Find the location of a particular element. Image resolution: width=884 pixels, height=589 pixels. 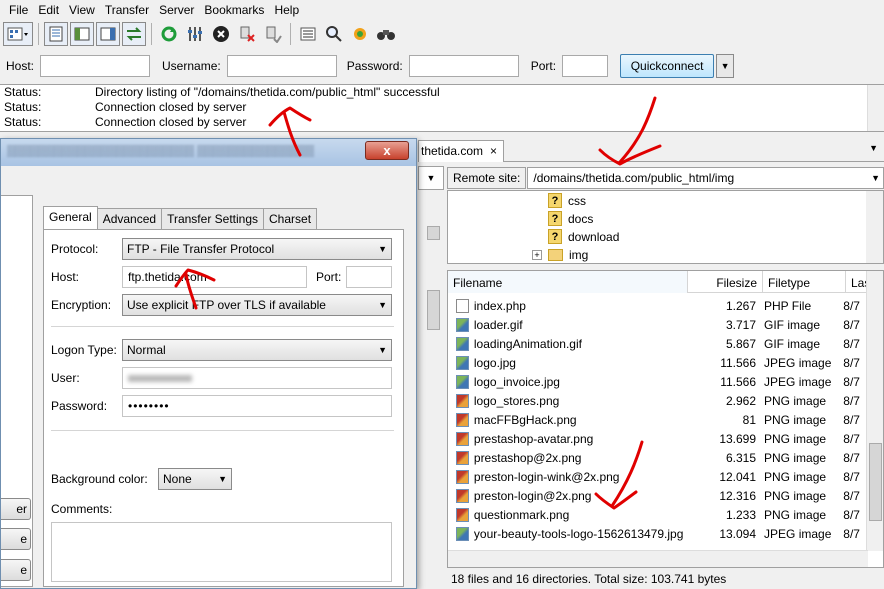

expand-icon: + is located at coordinates (537, 254).